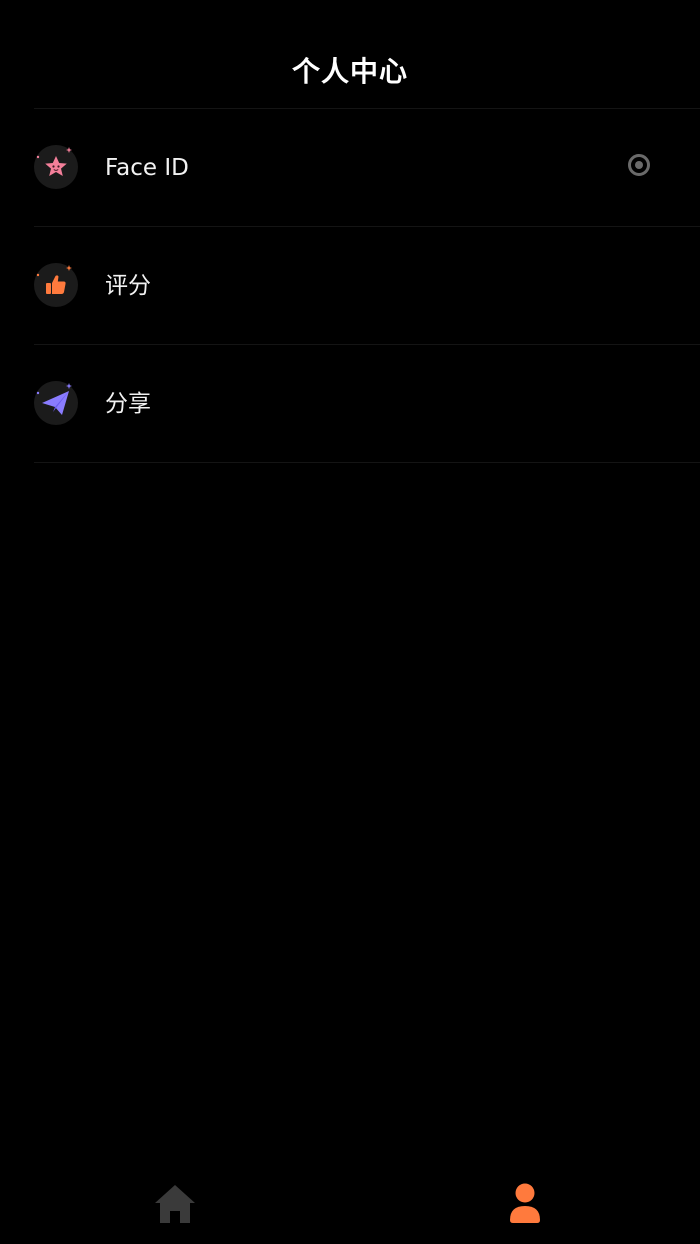  I want to click on settings-item-rate: 评分, so click(367, 286).